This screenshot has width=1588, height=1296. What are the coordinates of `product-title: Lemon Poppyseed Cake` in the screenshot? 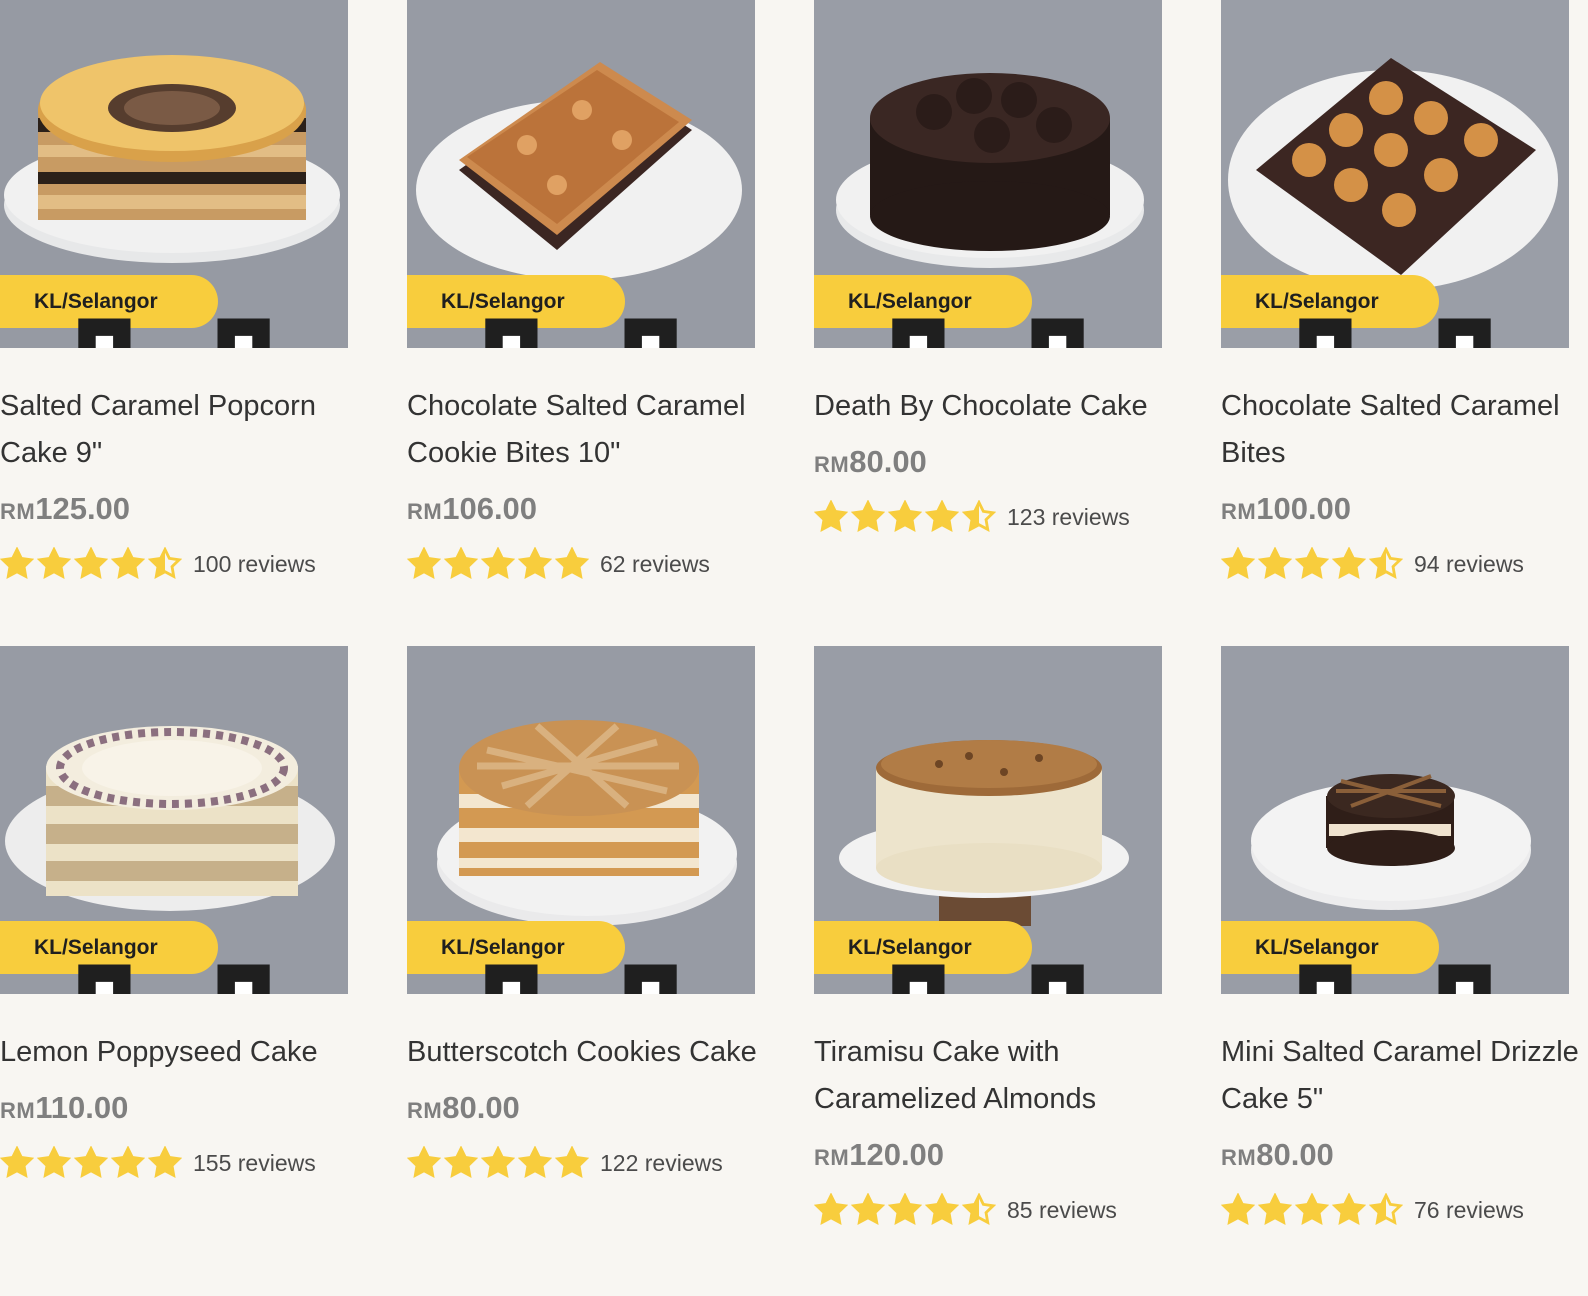 It's located at (180, 1052).